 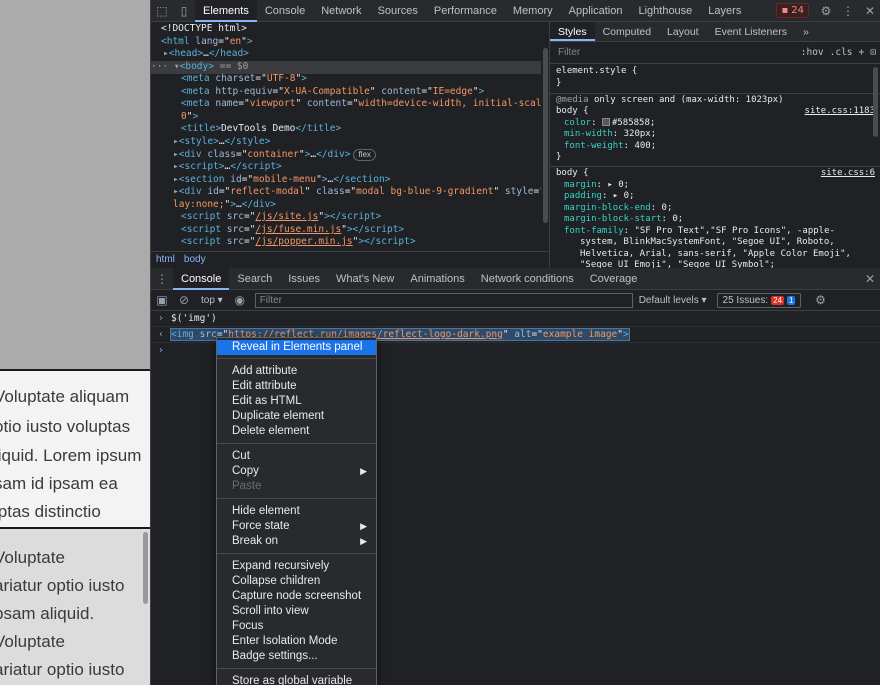 I want to click on dom-node: <title>DevTools Demo</title>, so click(x=346, y=129).